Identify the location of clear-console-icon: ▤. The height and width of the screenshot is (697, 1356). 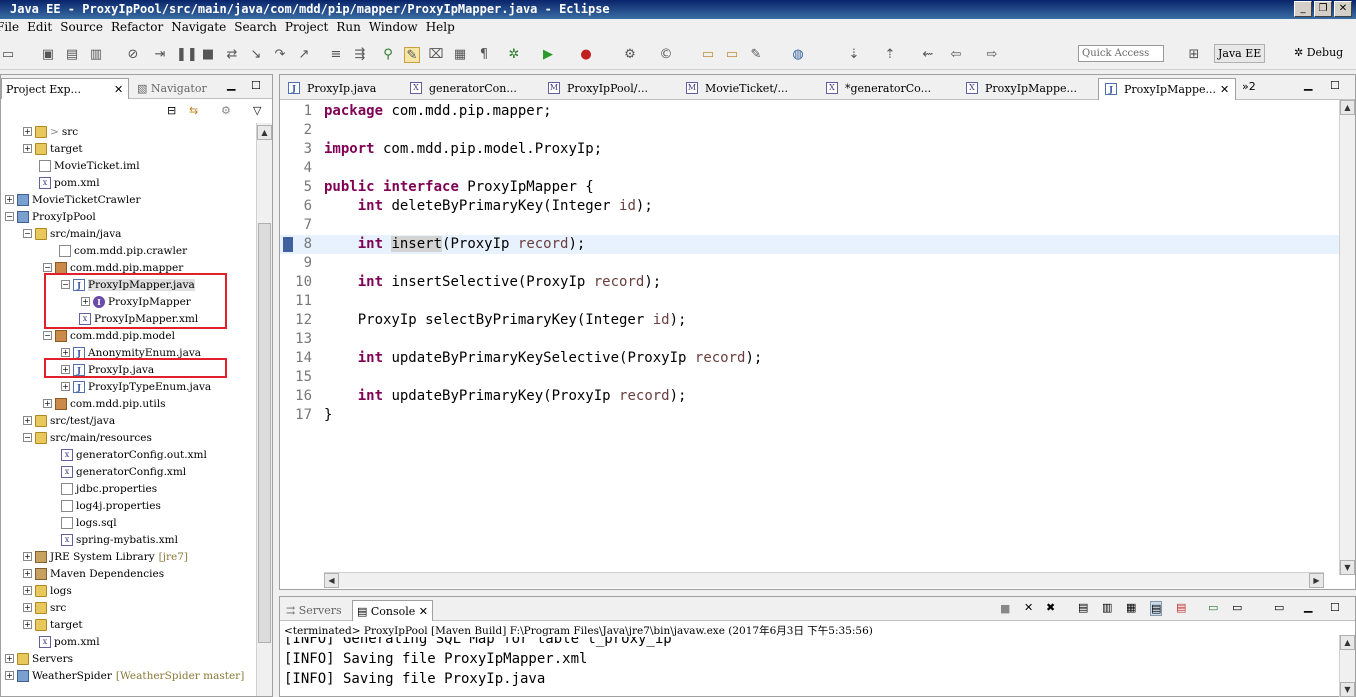
(1083, 607).